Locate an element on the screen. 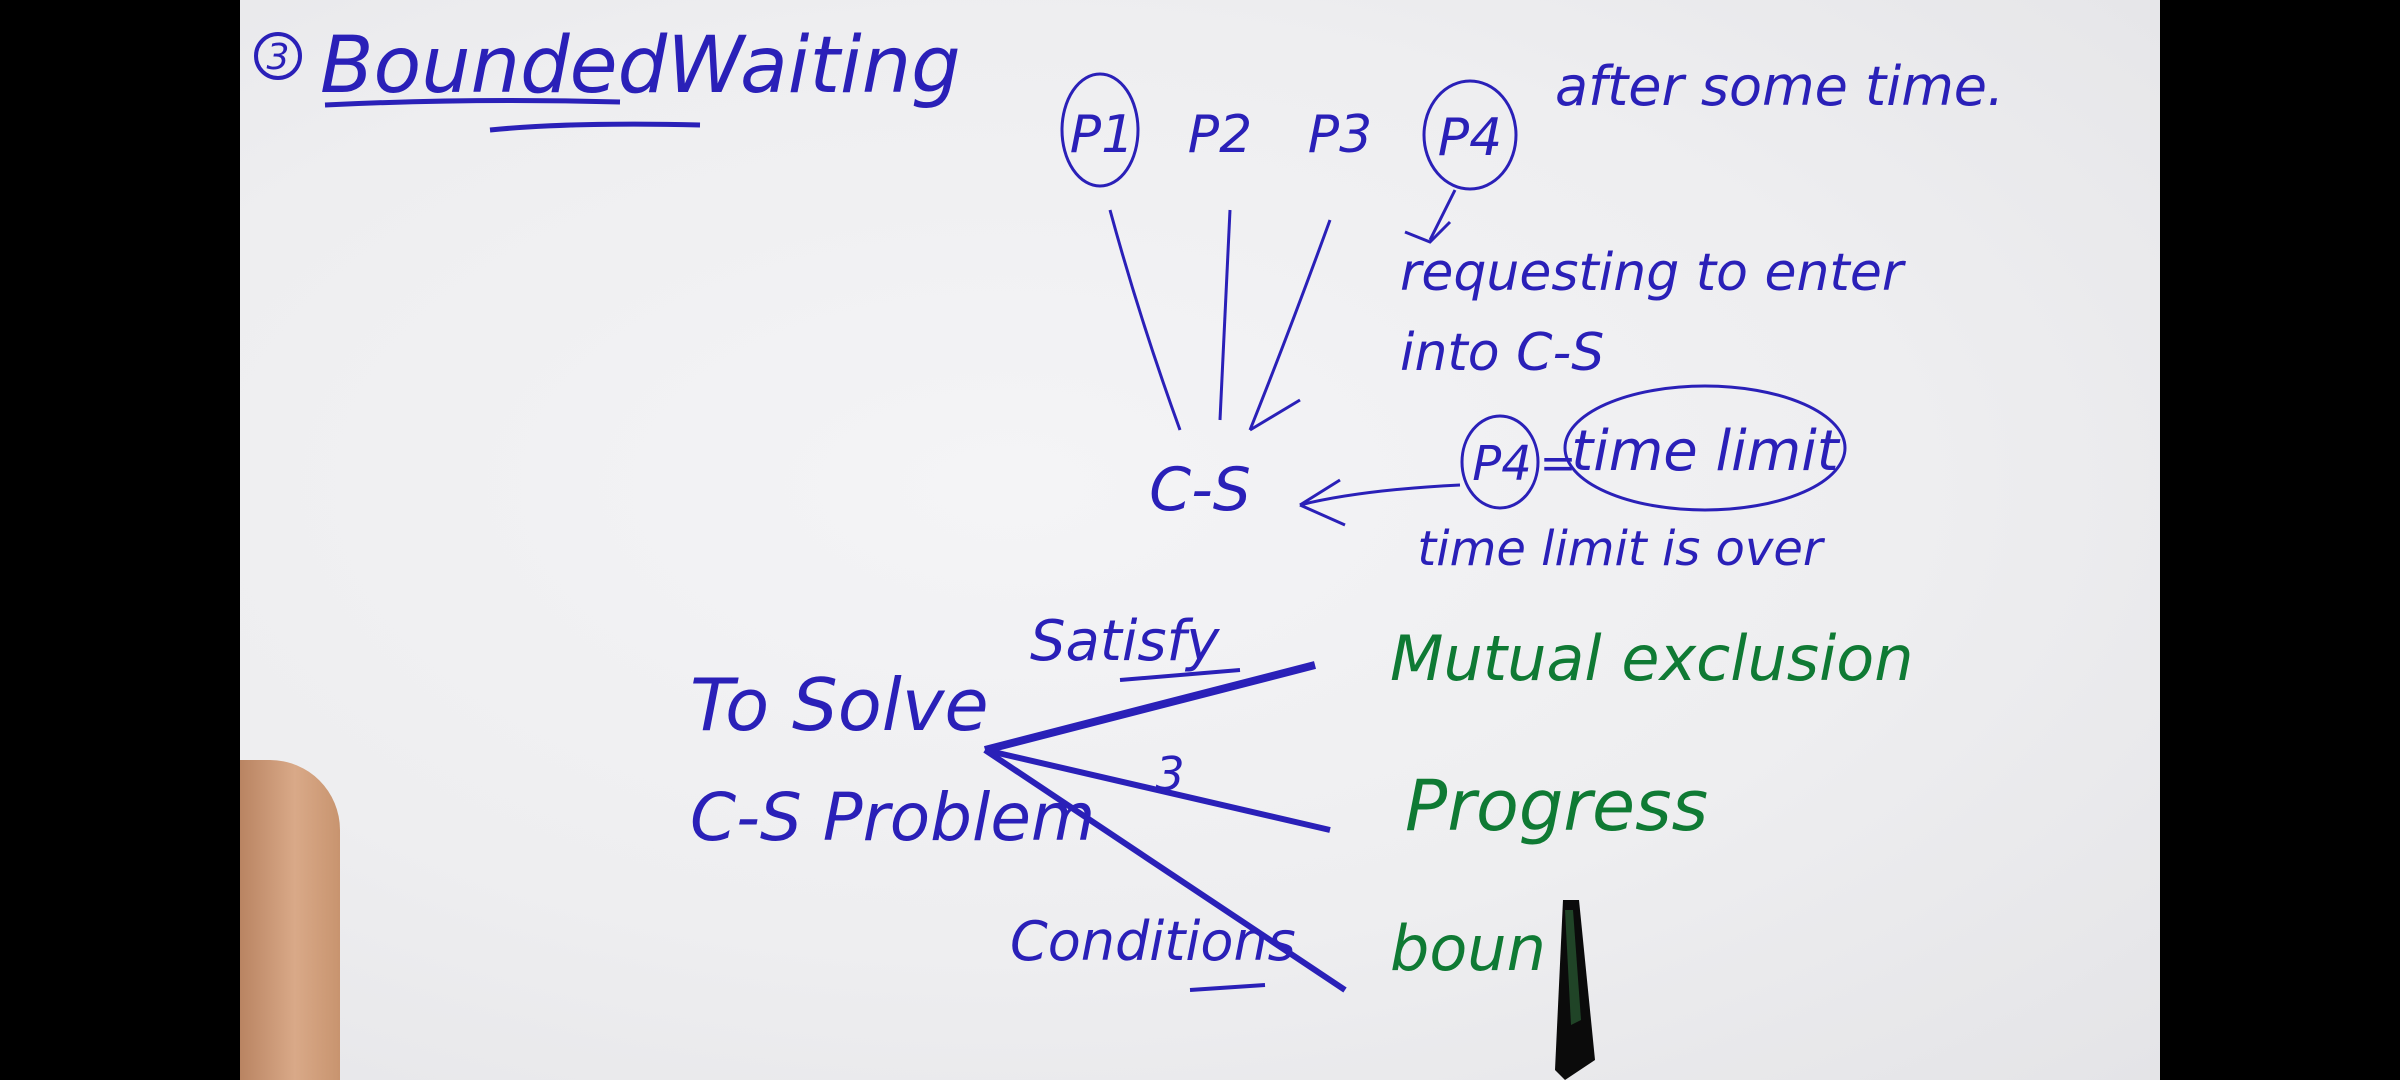 The width and height of the screenshot is (2400, 1080). process-p3: P3 is located at coordinates (1340, 135).